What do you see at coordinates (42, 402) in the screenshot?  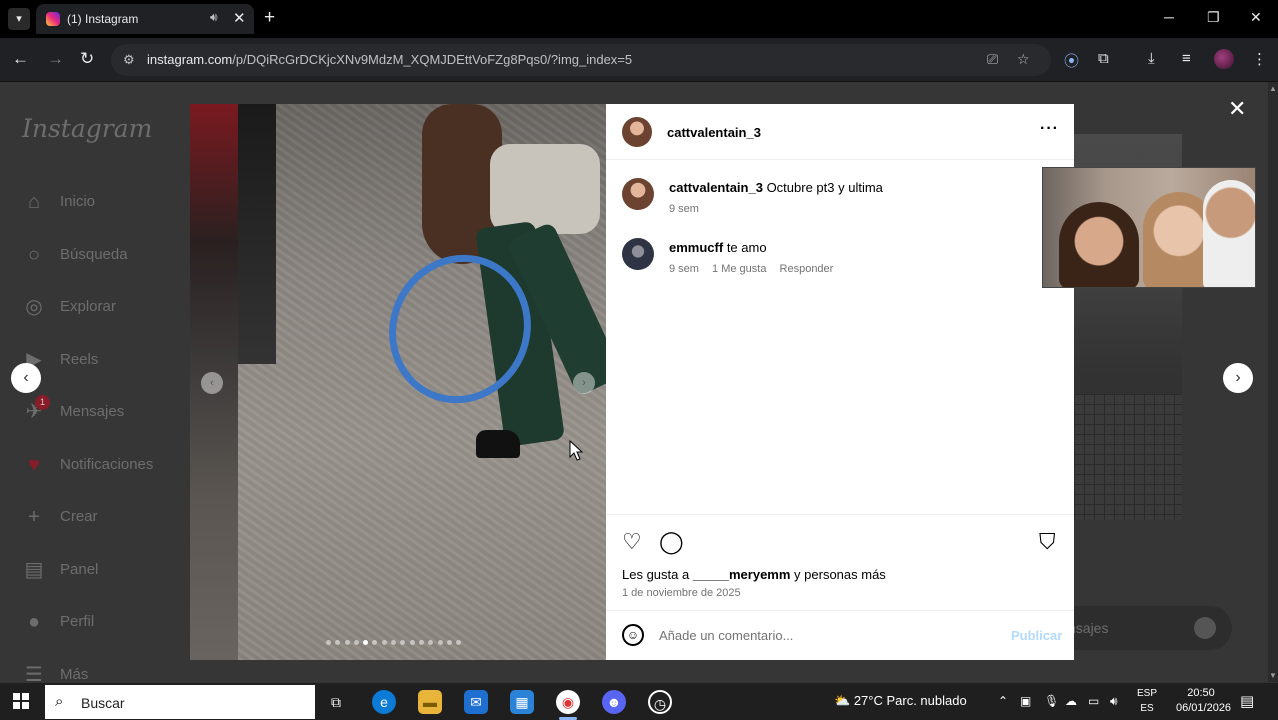 I see `unread-badge: 1` at bounding box center [42, 402].